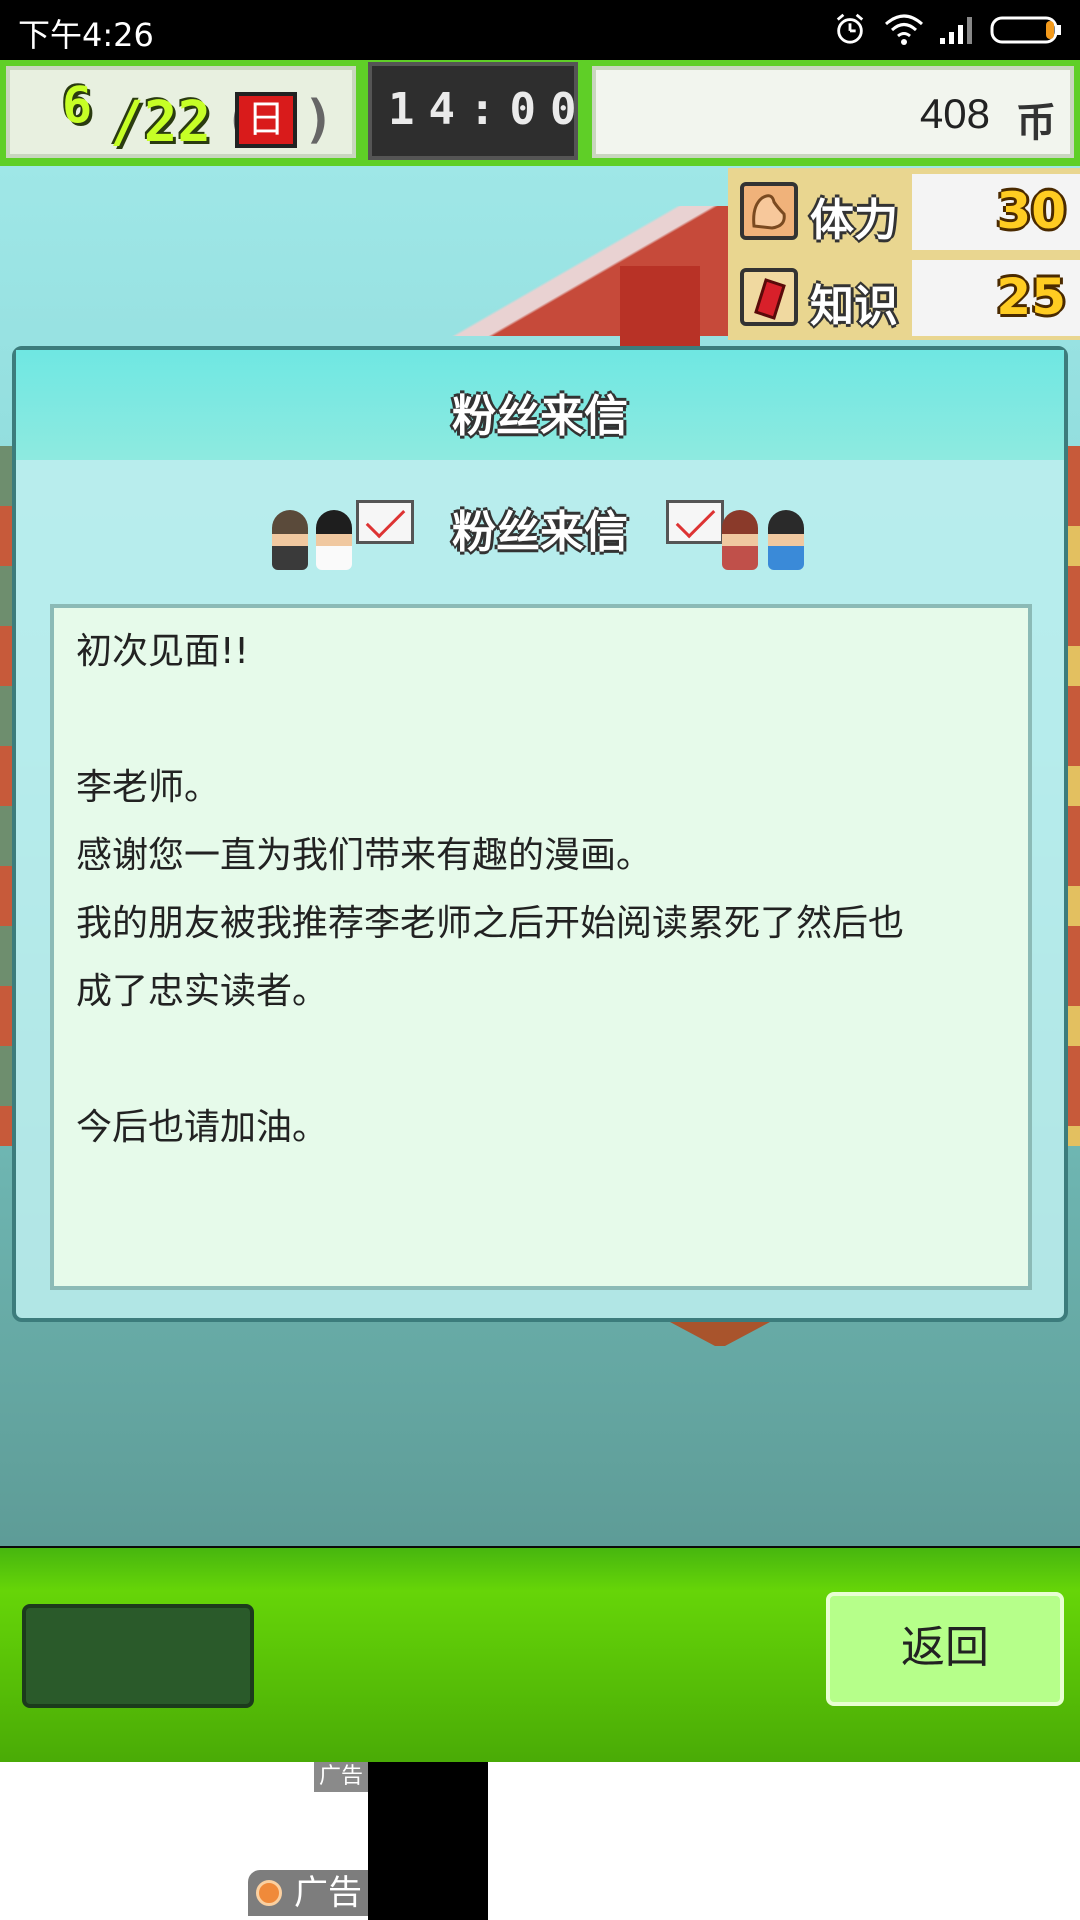 The image size is (1080, 1920). I want to click on back-button: 返回, so click(945, 1649).